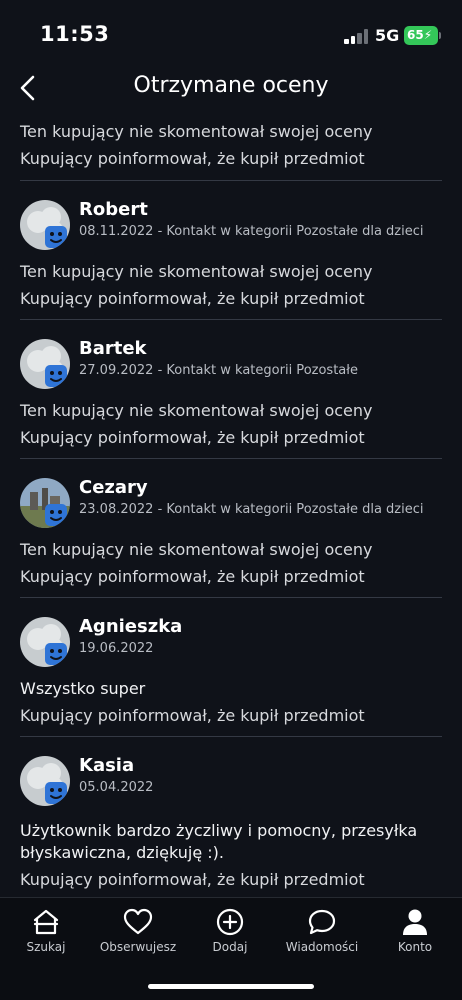  I want to click on page-title: Otrzymane oceny, so click(231, 85).